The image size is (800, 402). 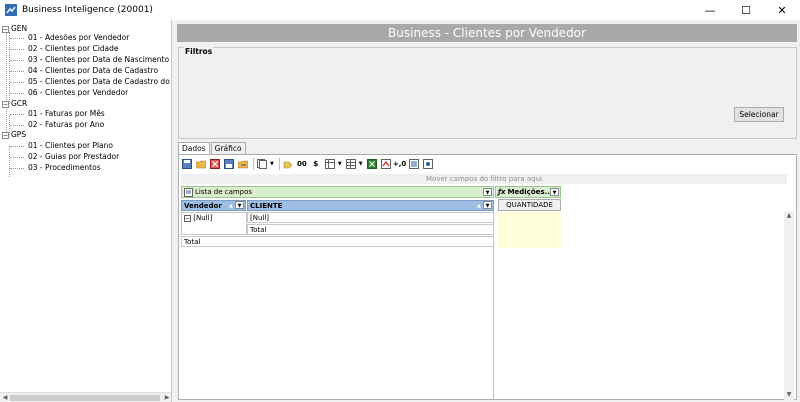 What do you see at coordinates (316, 164) in the screenshot?
I see `currency-format-icon: $` at bounding box center [316, 164].